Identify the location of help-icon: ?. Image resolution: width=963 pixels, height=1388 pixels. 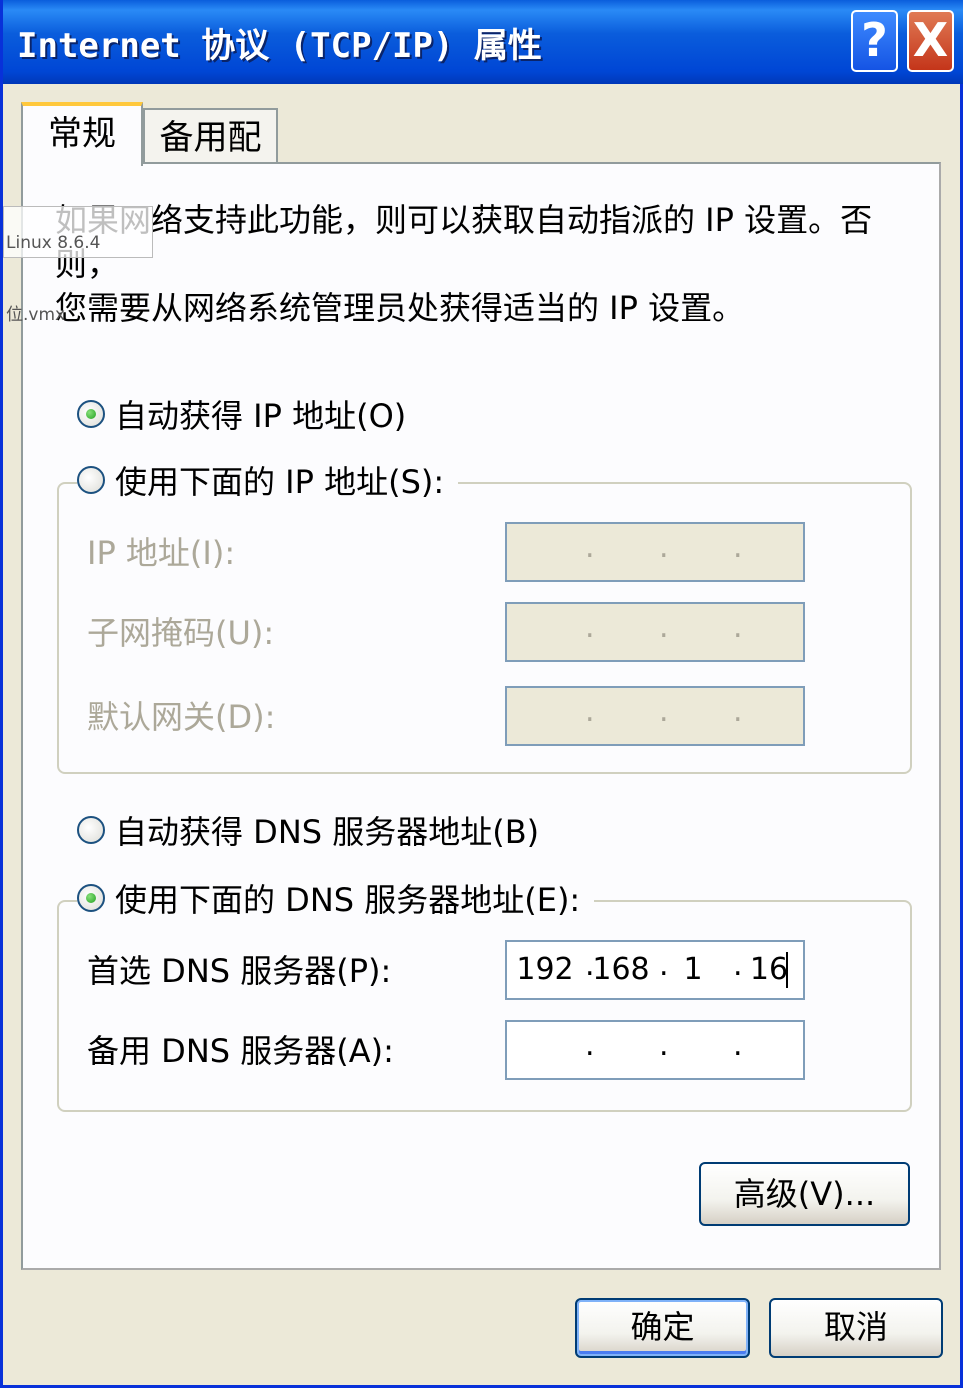
(874, 40).